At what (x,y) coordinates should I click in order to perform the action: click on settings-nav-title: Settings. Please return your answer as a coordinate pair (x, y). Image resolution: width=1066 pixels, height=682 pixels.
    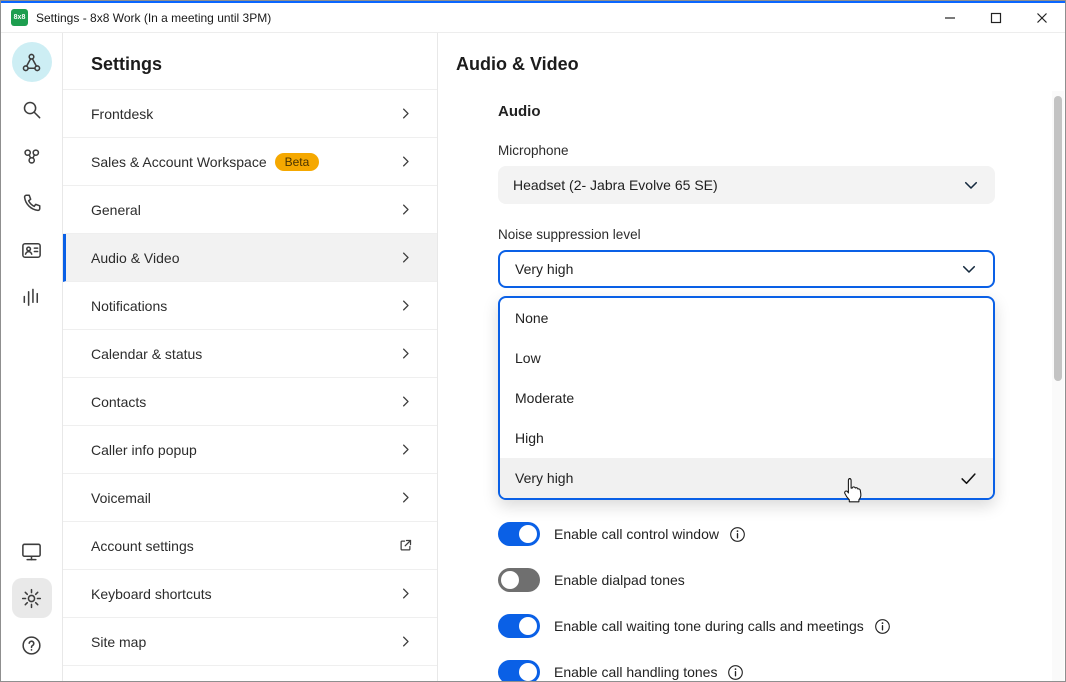
    Looking at the image, I should click on (250, 61).